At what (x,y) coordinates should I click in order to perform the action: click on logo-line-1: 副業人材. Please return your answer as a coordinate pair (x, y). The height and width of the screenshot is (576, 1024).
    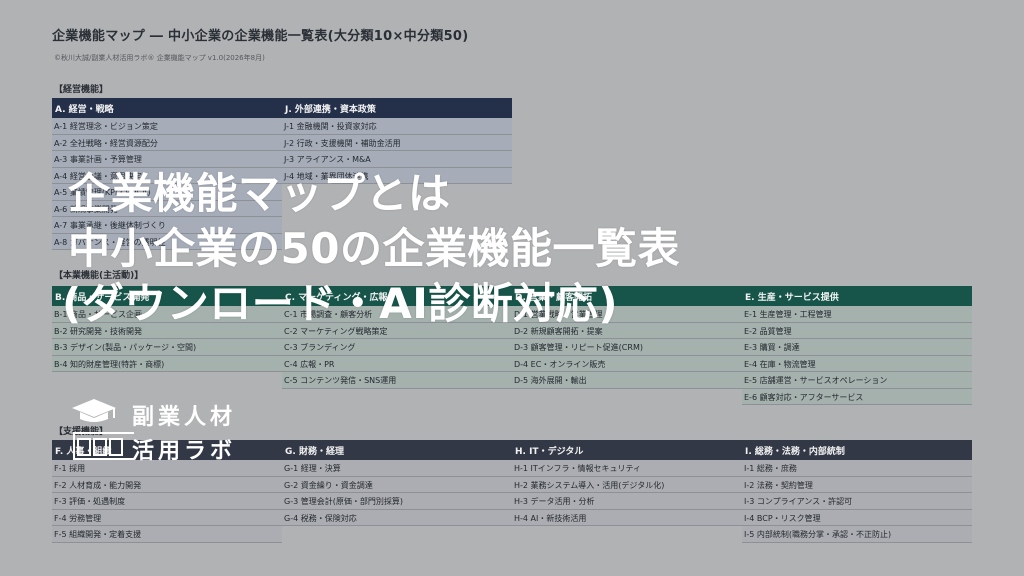
    Looking at the image, I should click on (184, 417).